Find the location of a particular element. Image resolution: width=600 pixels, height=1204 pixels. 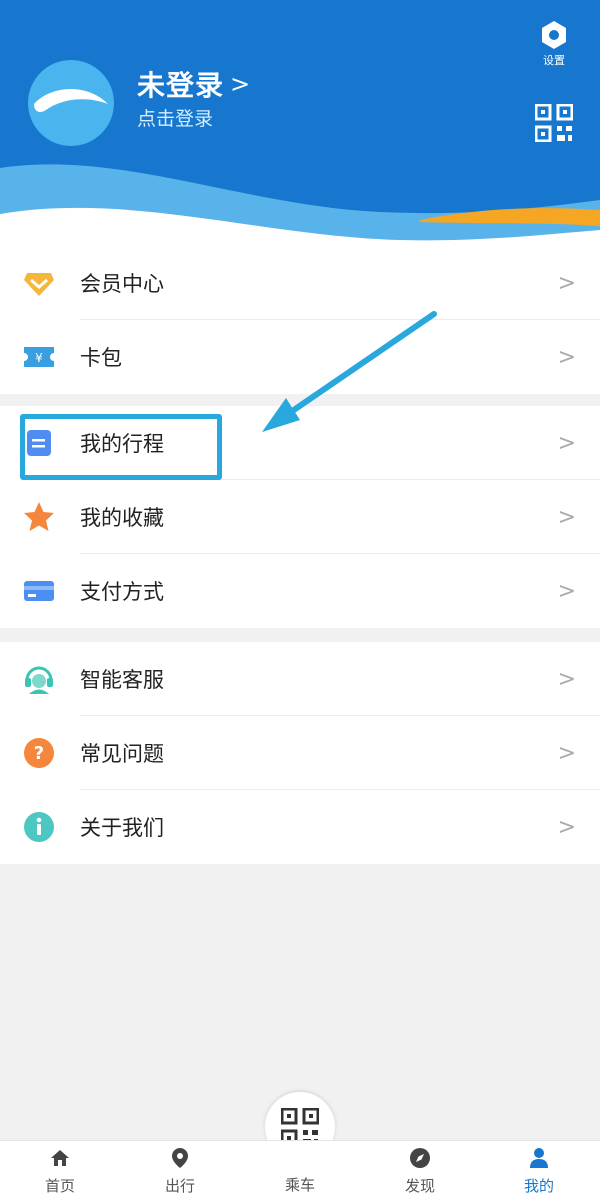

user-icon is located at coordinates (539, 1158).